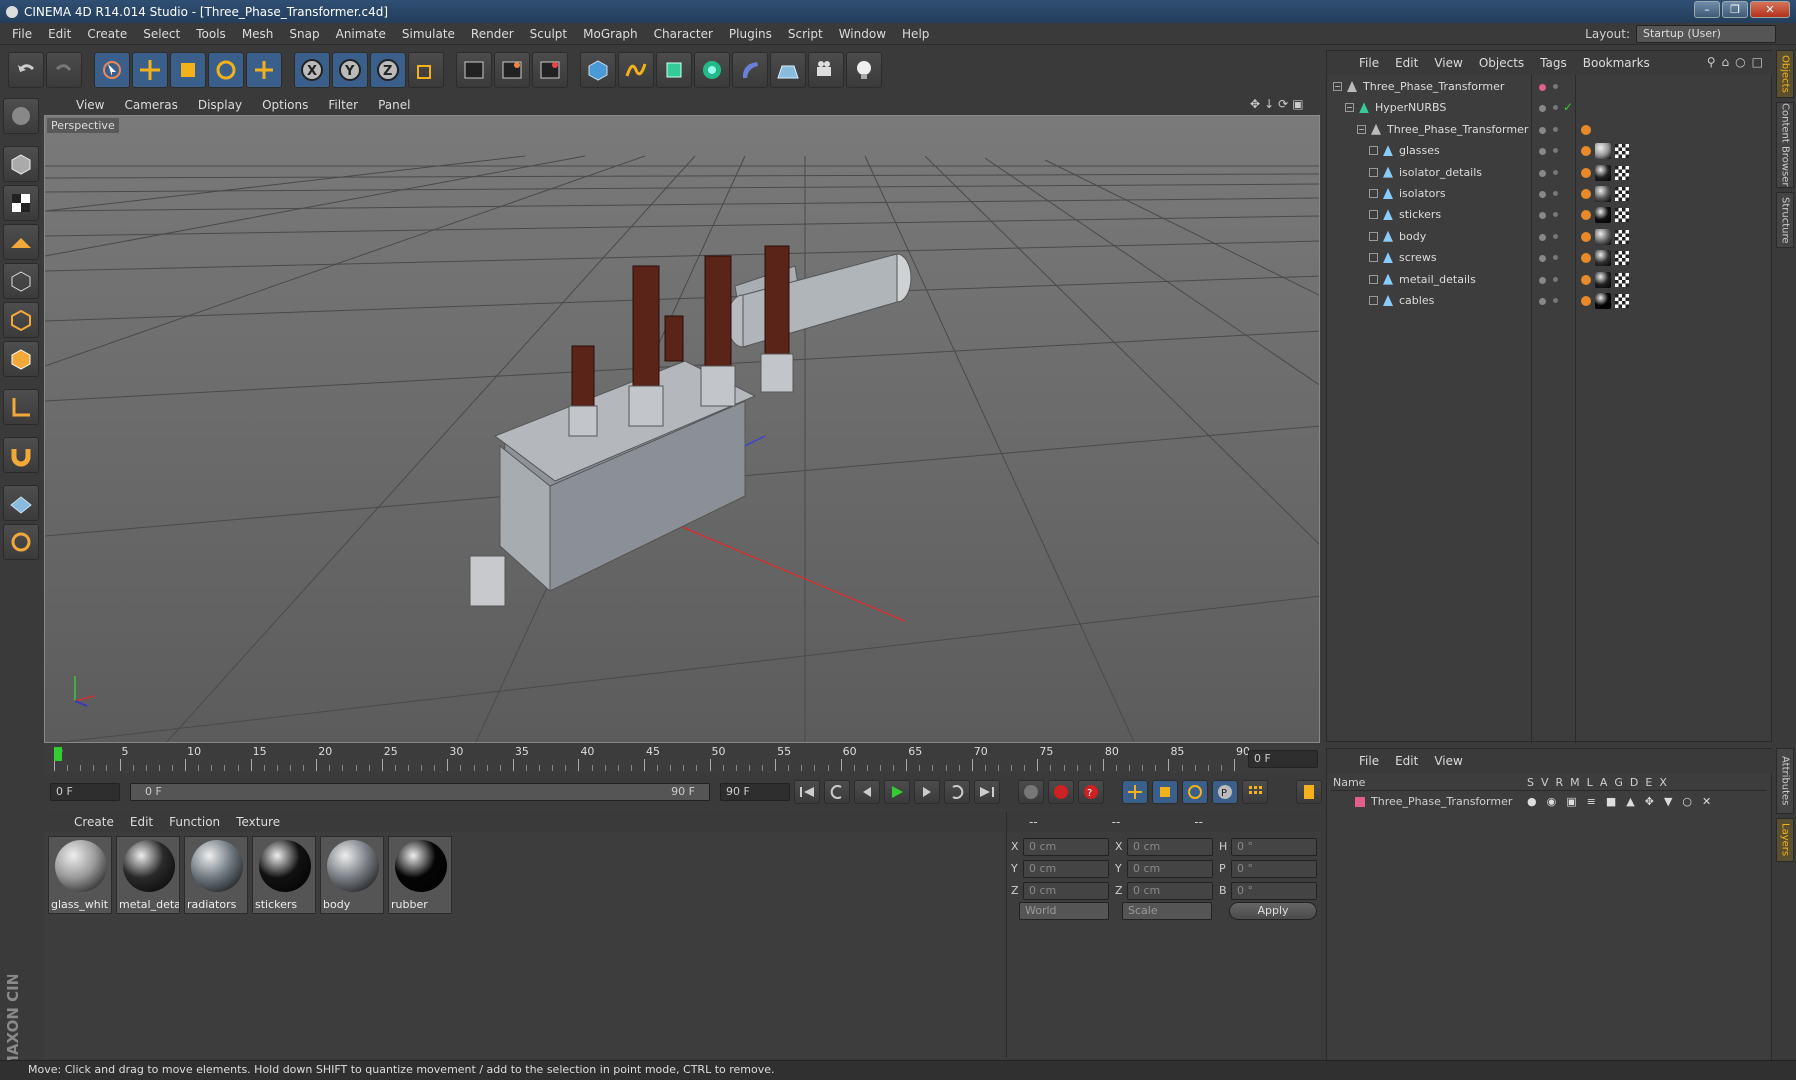 The image size is (1796, 1080). What do you see at coordinates (1568, 107) in the screenshot?
I see `enabled-check-icon: ✓` at bounding box center [1568, 107].